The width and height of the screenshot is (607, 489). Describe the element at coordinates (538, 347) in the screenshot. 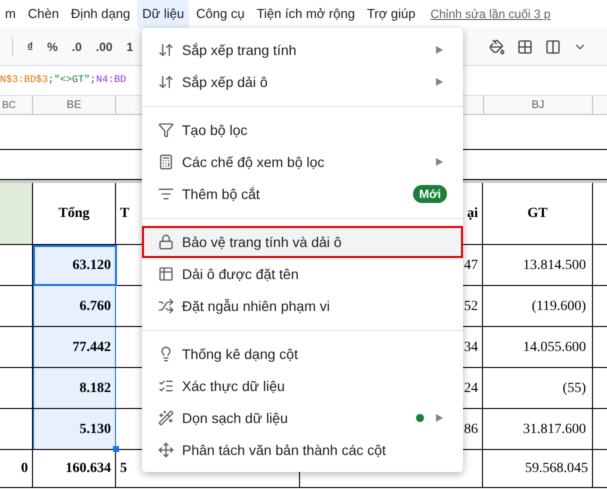

I see `table-cell: 14.055.600` at that location.